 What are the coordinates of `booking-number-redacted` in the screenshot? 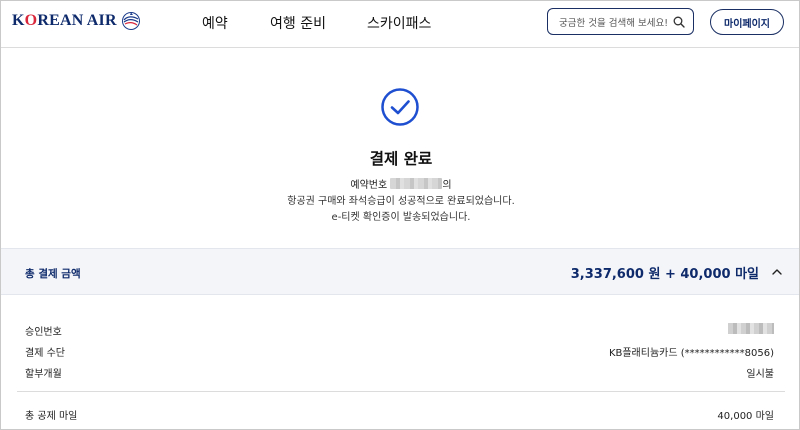 It's located at (416, 183).